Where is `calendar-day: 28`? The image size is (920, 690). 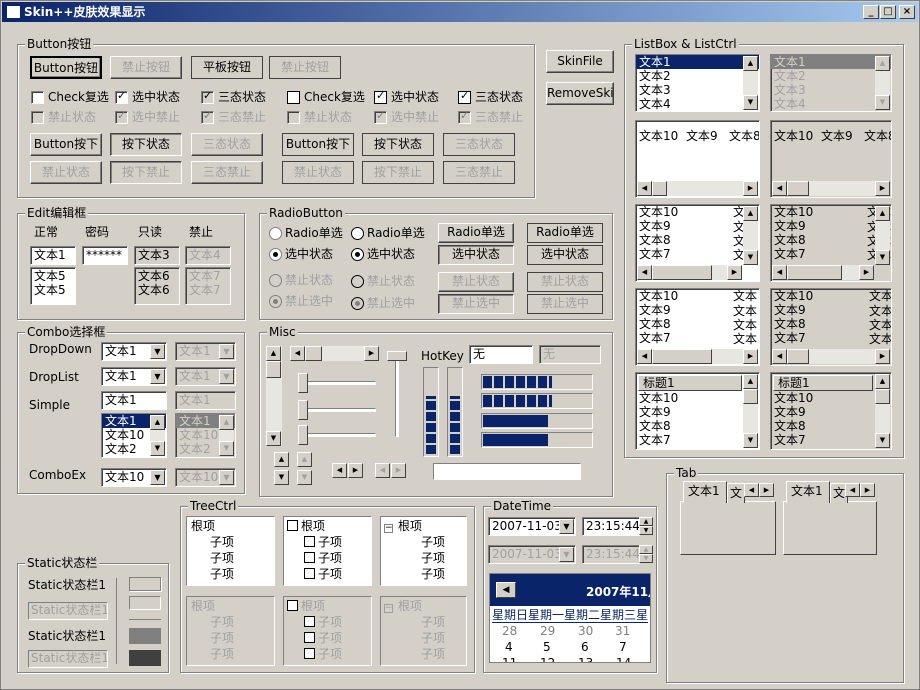 calendar-day: 28 is located at coordinates (509, 631).